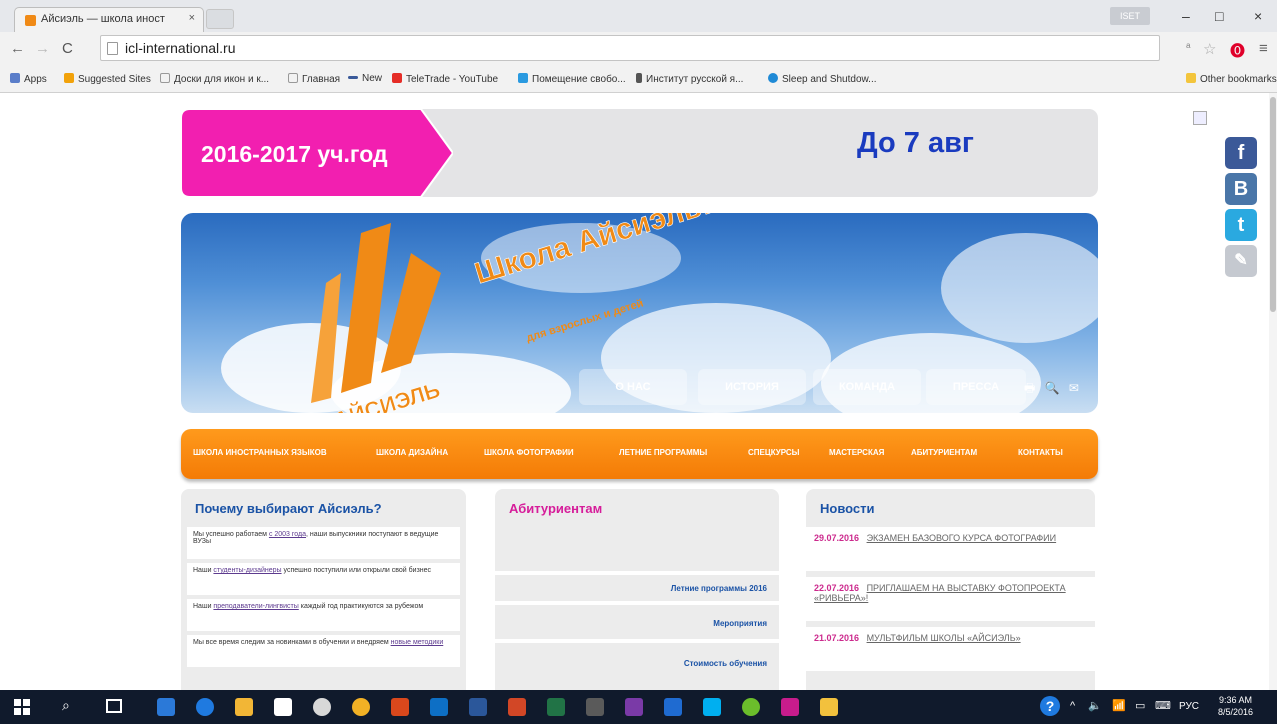 The height and width of the screenshot is (724, 1277). What do you see at coordinates (639, 153) in the screenshot?
I see `header-banner: 2016-2017 уч.год До 7 авг` at bounding box center [639, 153].